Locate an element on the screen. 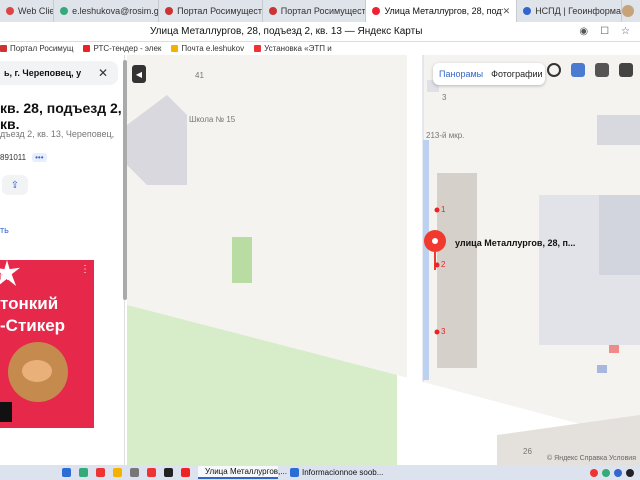  map-attribution: © Яндекс Справка Условия is located at coordinates (591, 458).